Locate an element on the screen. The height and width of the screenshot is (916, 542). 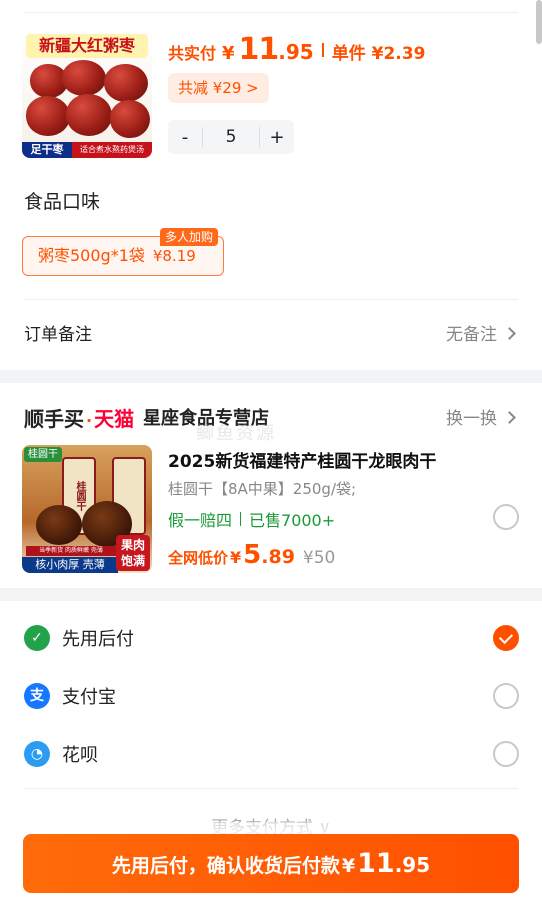
recommend-tags: 假一赔四 已售7000+ is located at coordinates (251, 519).